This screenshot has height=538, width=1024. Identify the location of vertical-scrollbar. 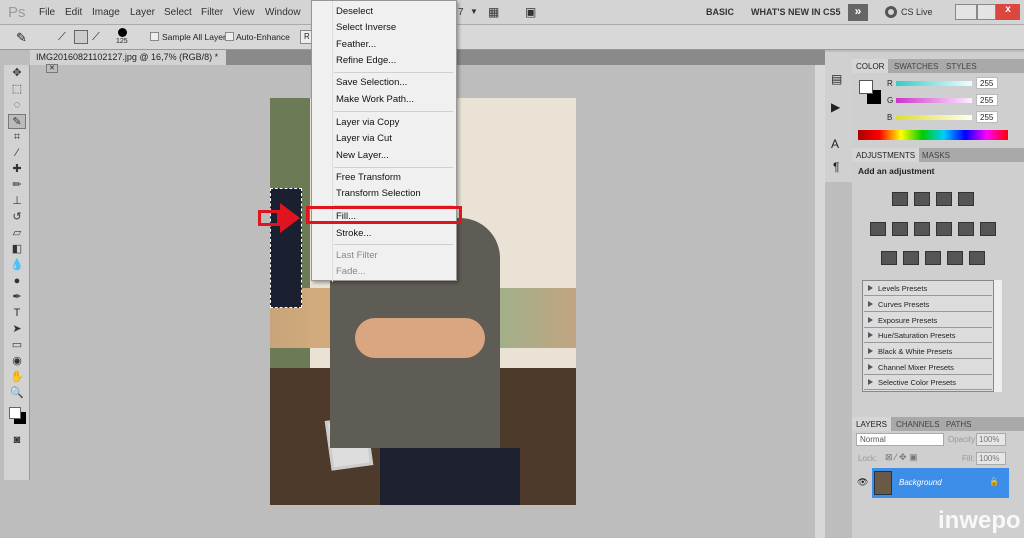
(820, 301).